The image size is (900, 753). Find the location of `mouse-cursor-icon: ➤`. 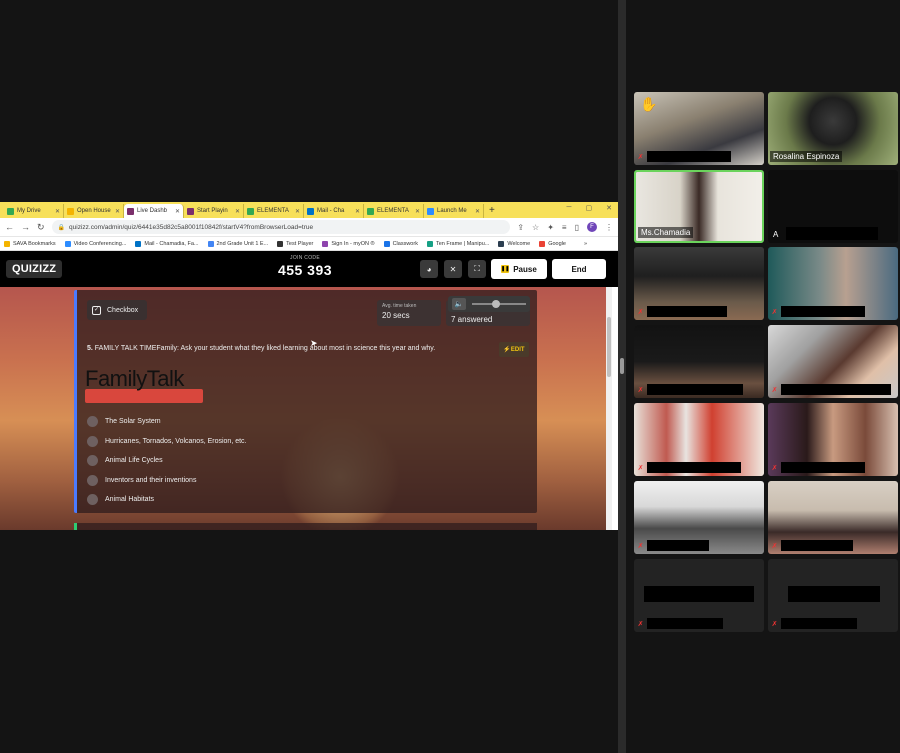

mouse-cursor-icon: ➤ is located at coordinates (314, 343).